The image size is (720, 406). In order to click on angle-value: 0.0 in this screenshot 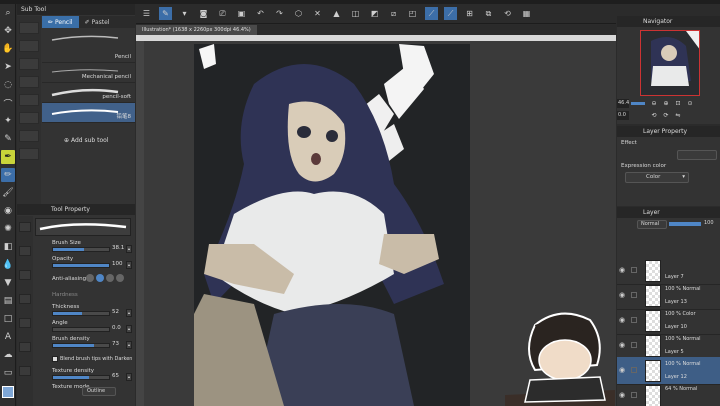, I will do `click(623, 115)`.